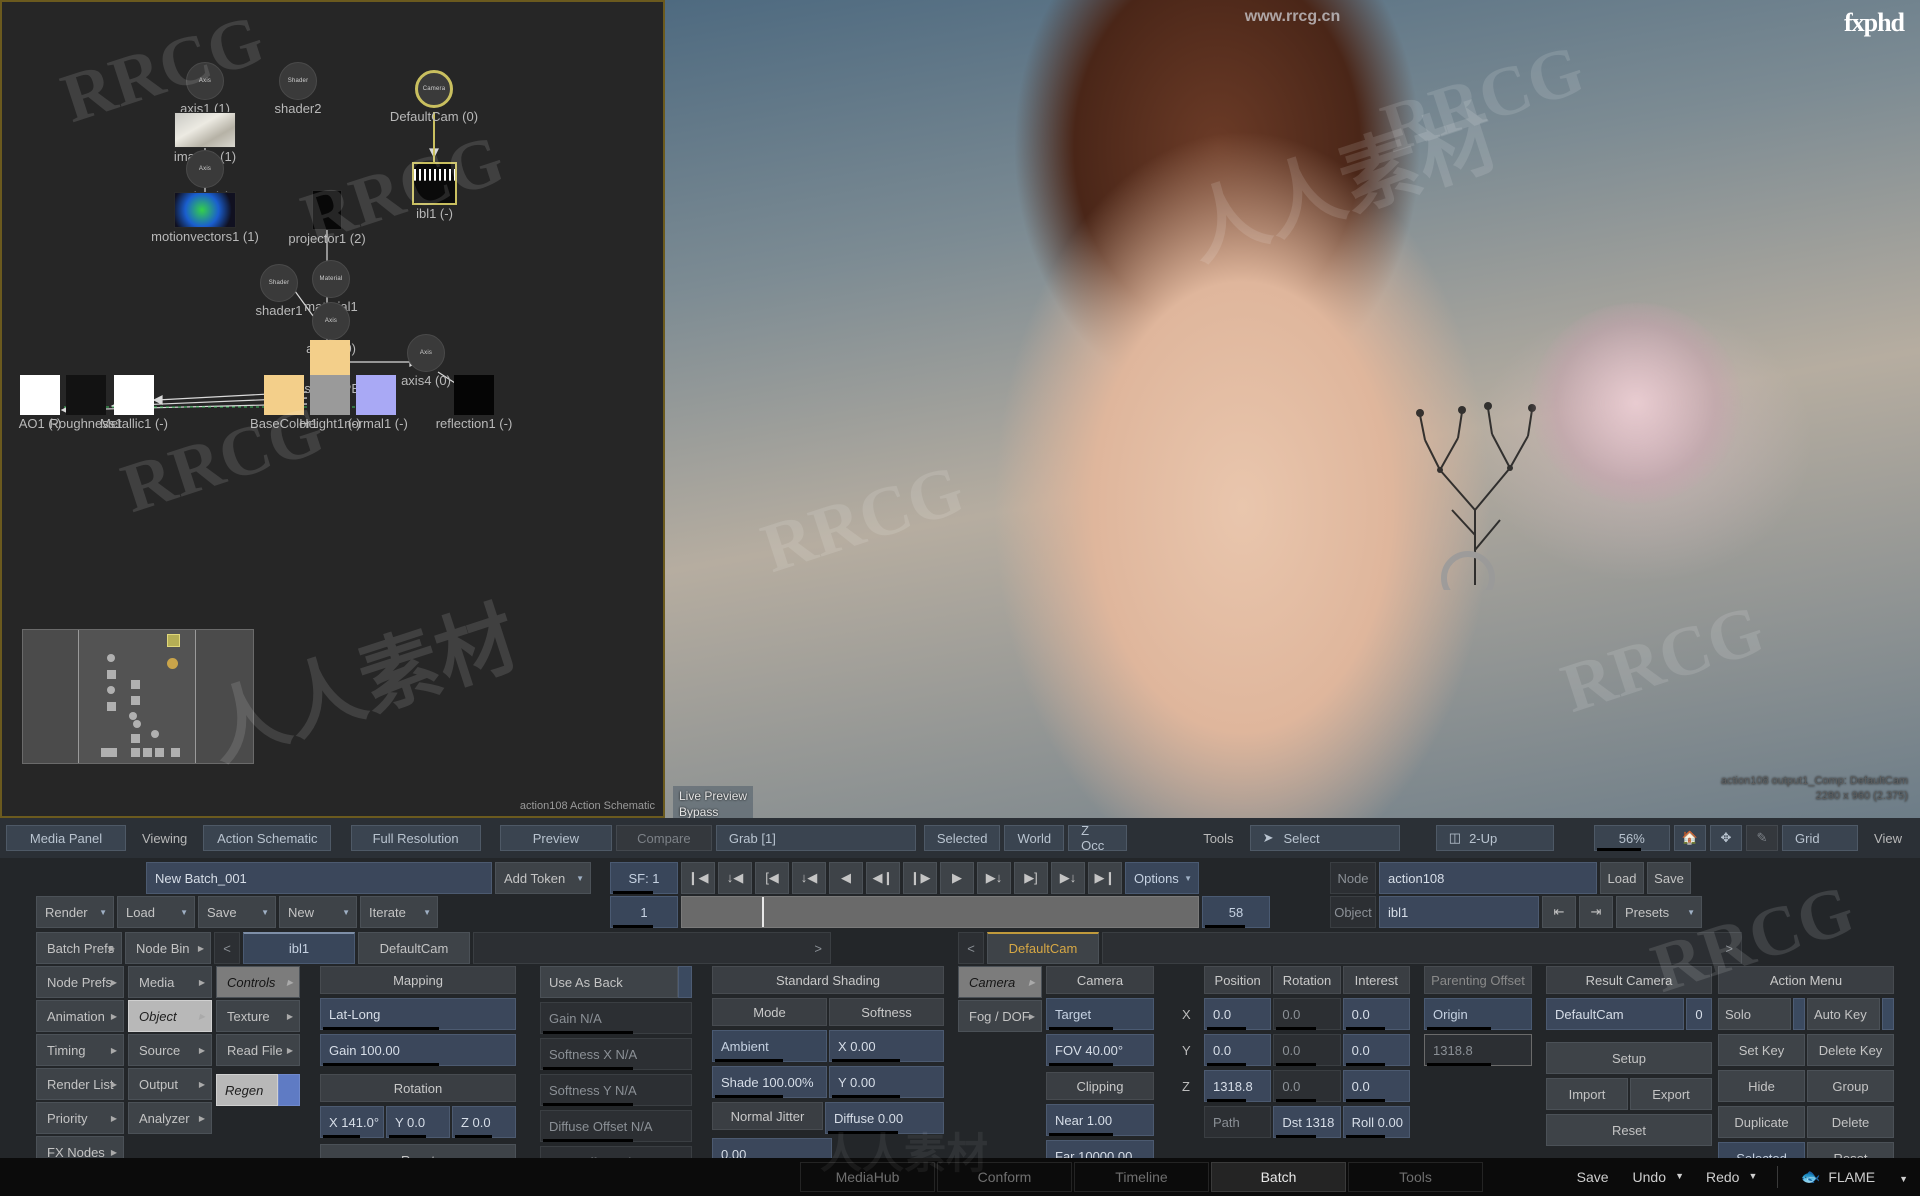  What do you see at coordinates (815, 838) in the screenshot?
I see `grab-button: Grab [1]` at bounding box center [815, 838].